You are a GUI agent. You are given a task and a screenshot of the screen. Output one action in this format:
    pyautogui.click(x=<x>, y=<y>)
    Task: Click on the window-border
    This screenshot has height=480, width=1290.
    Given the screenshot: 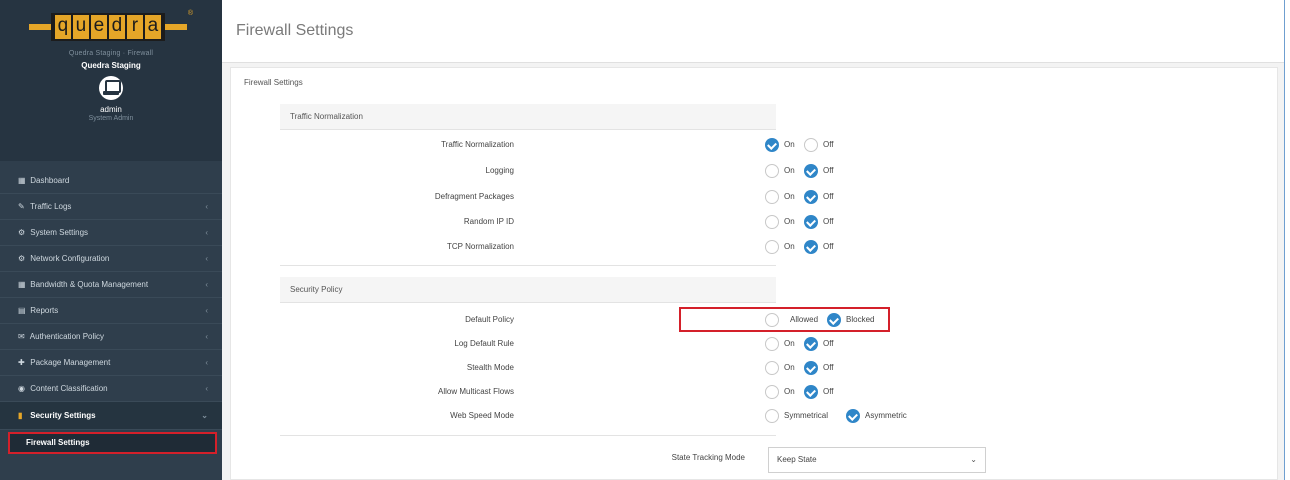 What is the action you would take?
    pyautogui.click(x=1284, y=240)
    